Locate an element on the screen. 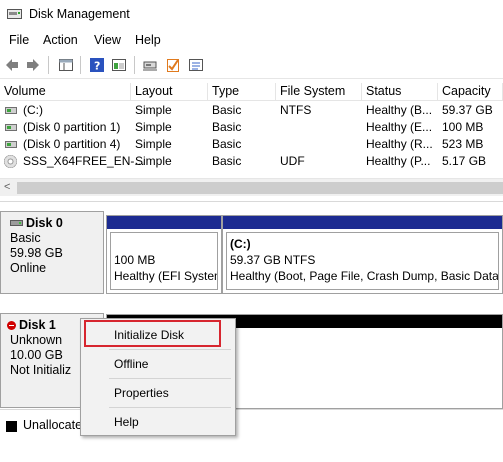  column-header-capacity: Capacity is located at coordinates (470, 92).